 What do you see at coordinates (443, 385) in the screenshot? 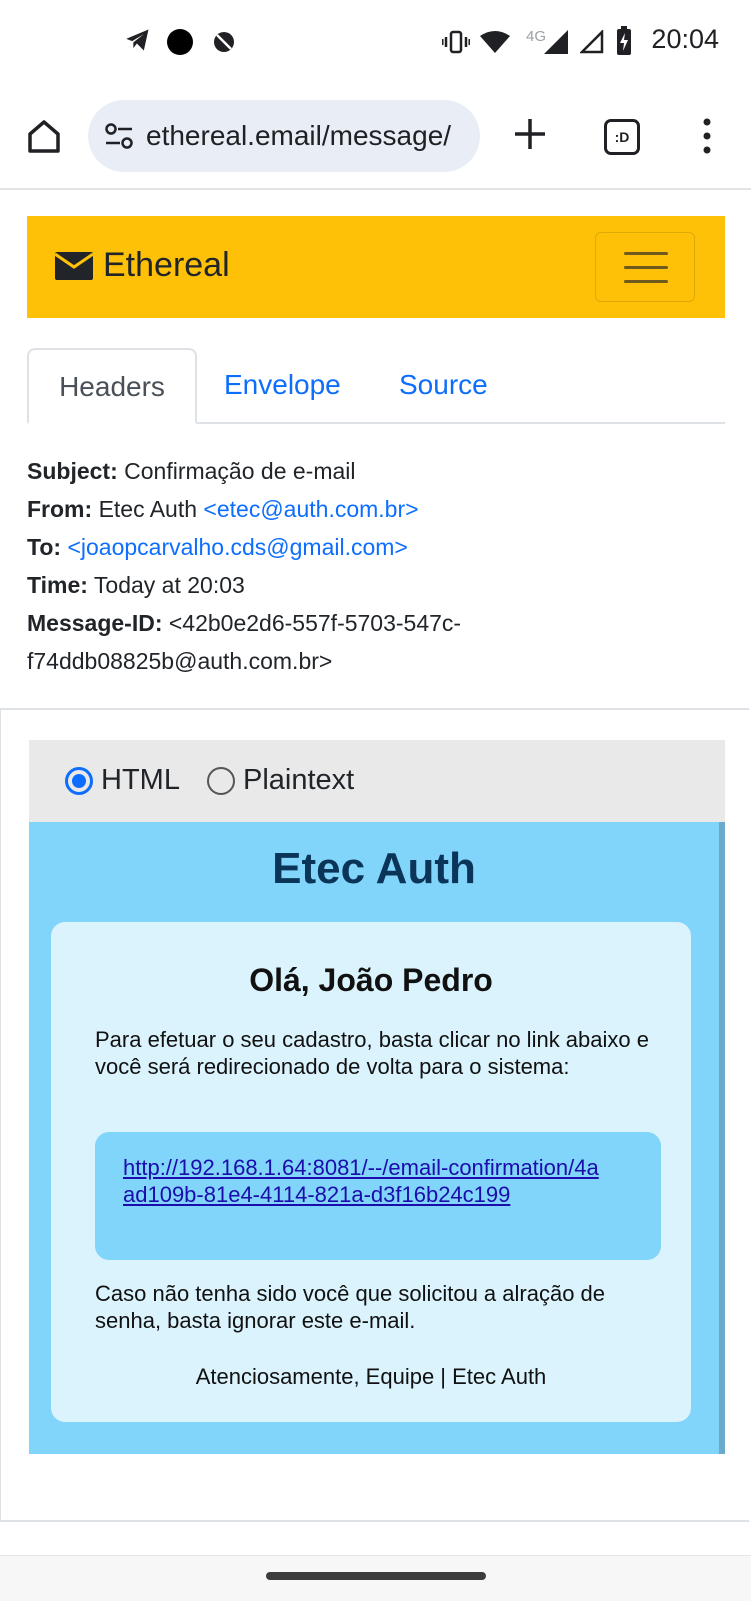
I see `tab-source: Source` at bounding box center [443, 385].